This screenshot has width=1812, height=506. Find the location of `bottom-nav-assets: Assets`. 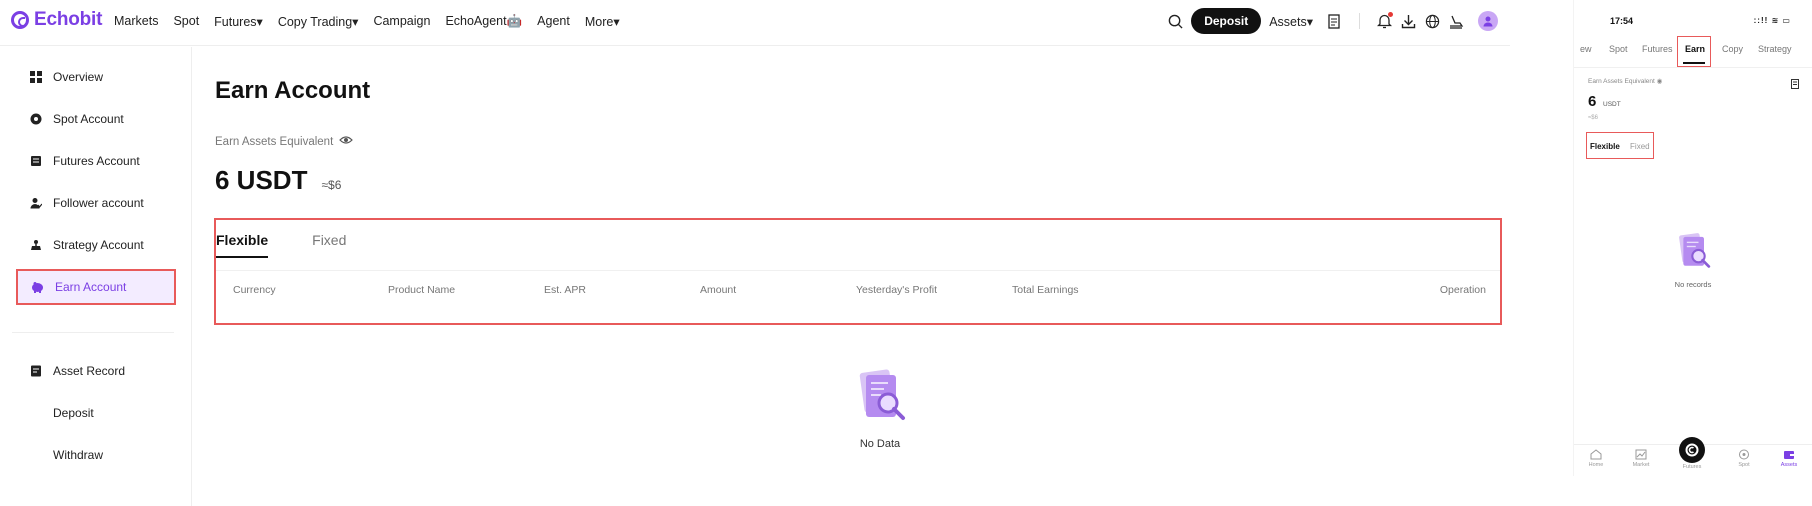

bottom-nav-assets: Assets is located at coordinates (1789, 458).